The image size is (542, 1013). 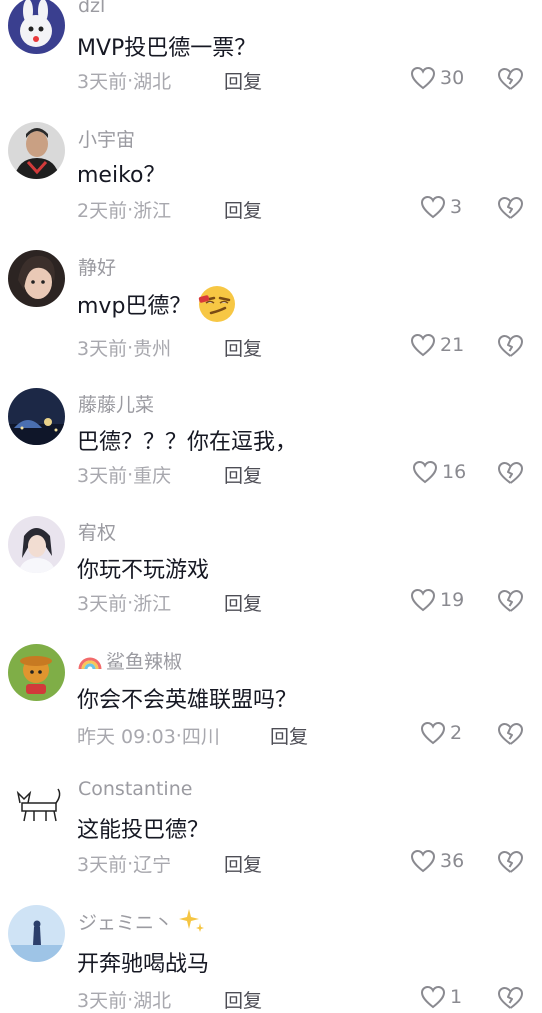 I want to click on like-count: 2, so click(x=456, y=733).